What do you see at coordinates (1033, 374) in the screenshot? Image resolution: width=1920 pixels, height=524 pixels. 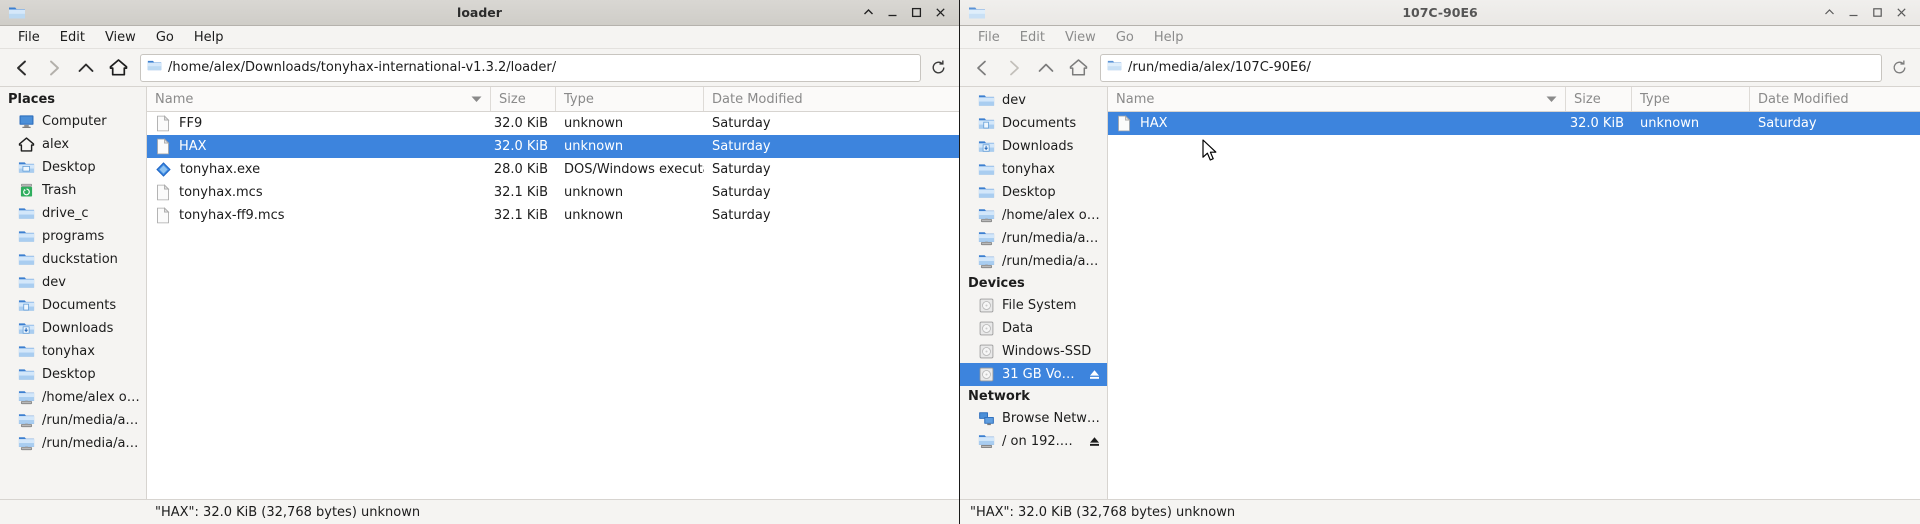 I see `sidebar-device-31-gb-volume: 31 GB Volume` at bounding box center [1033, 374].